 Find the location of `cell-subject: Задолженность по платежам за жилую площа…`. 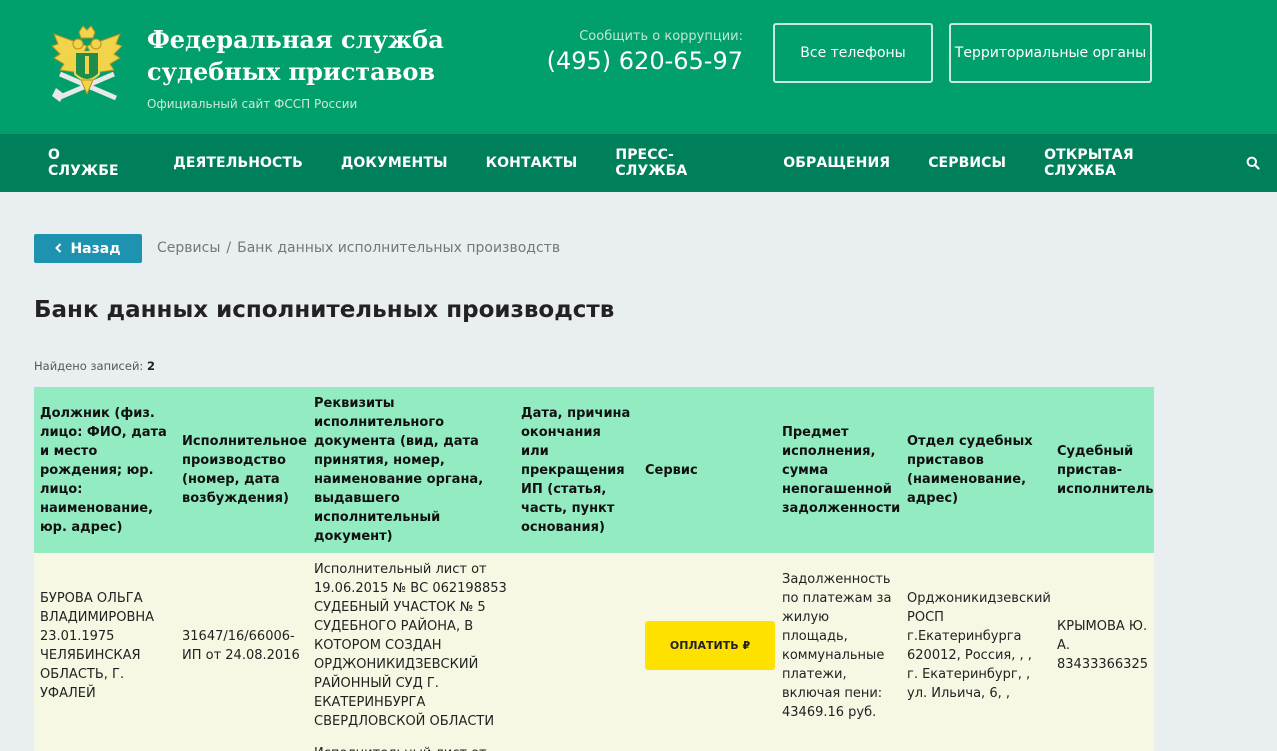

cell-subject: Задолженность по платежам за жилую площа… is located at coordinates (838, 645).